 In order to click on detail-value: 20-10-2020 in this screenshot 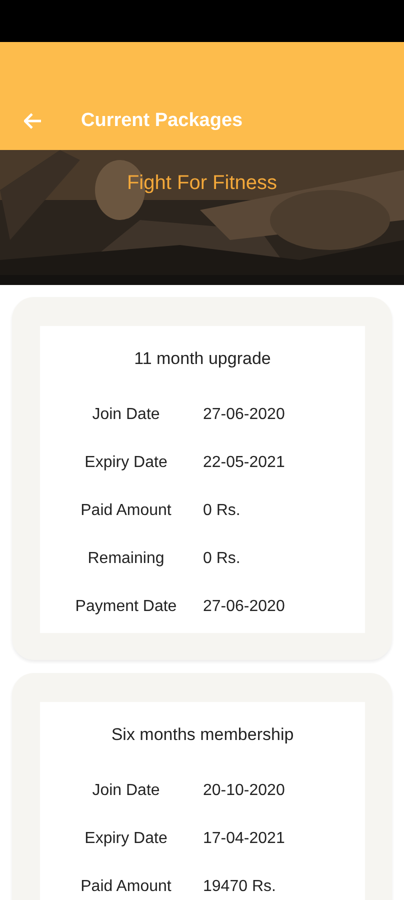, I will do `click(244, 791)`.